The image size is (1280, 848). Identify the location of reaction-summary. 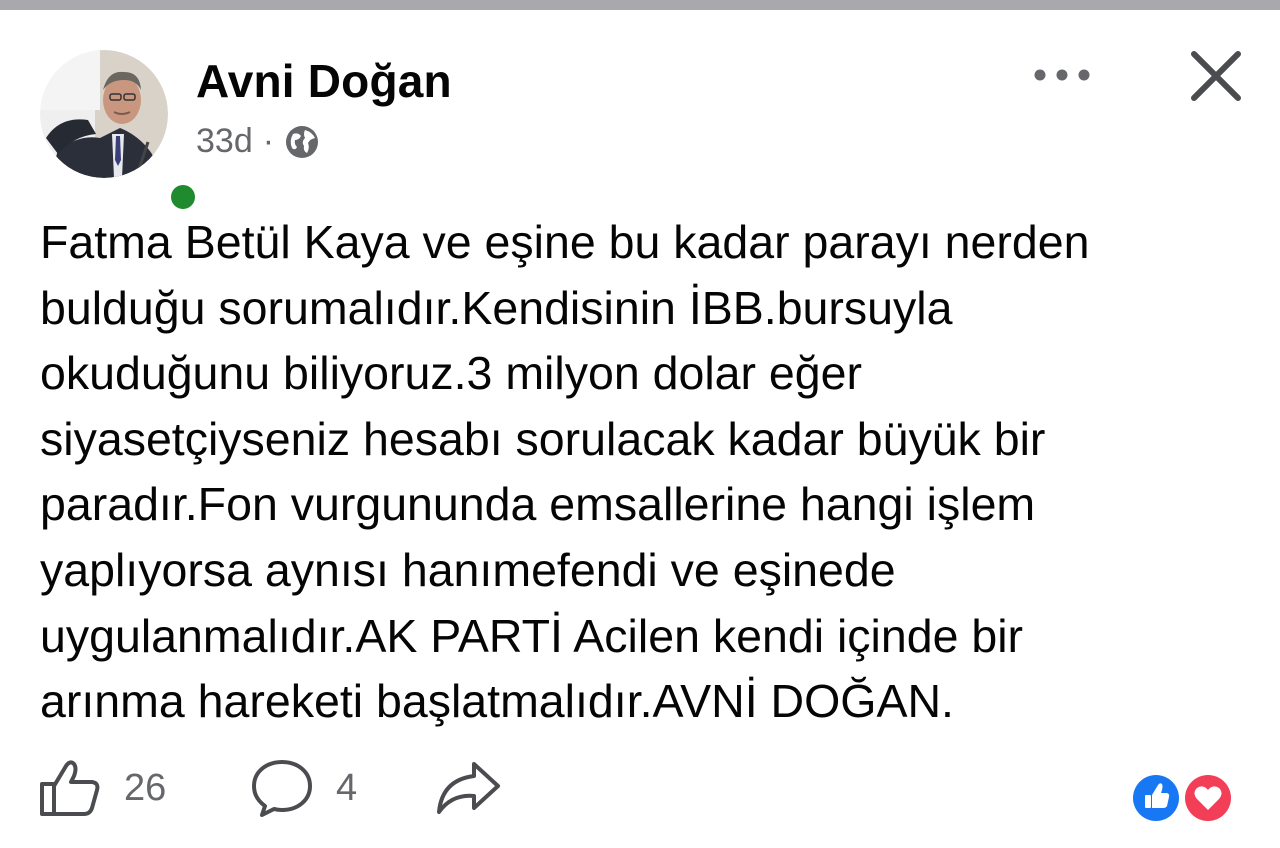
(1183, 798).